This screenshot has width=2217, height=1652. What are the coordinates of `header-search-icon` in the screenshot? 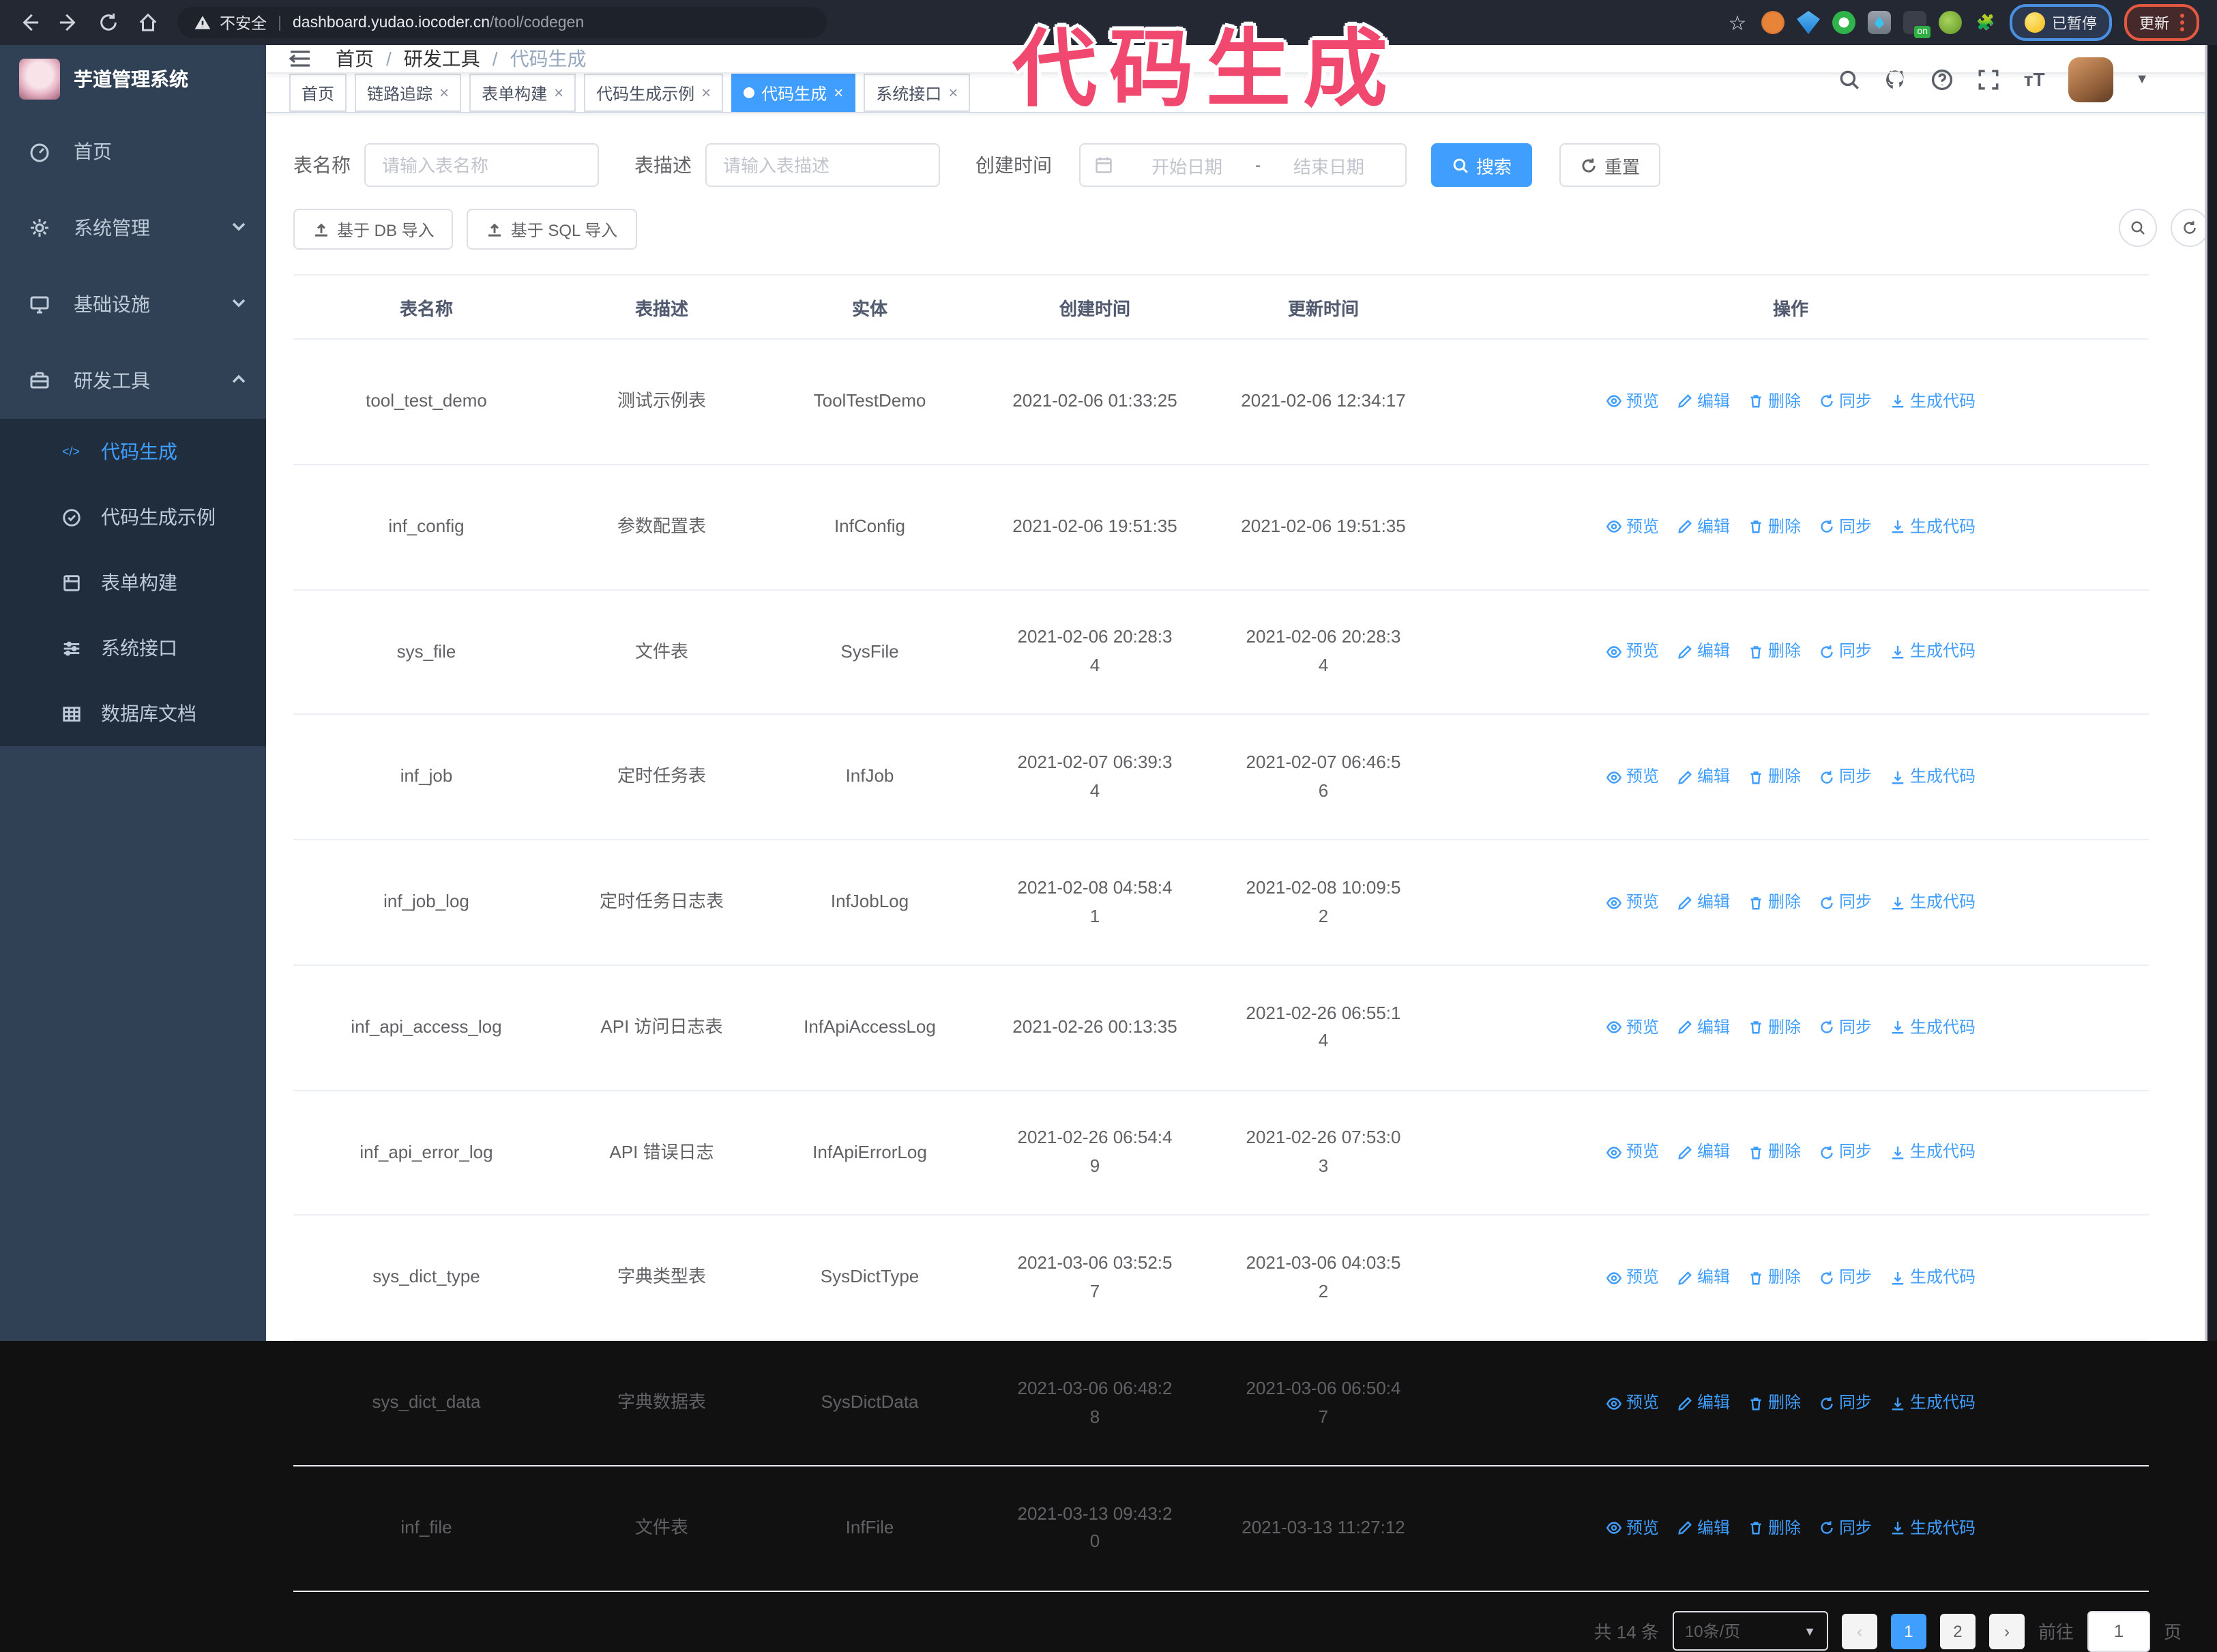 It's located at (1848, 79).